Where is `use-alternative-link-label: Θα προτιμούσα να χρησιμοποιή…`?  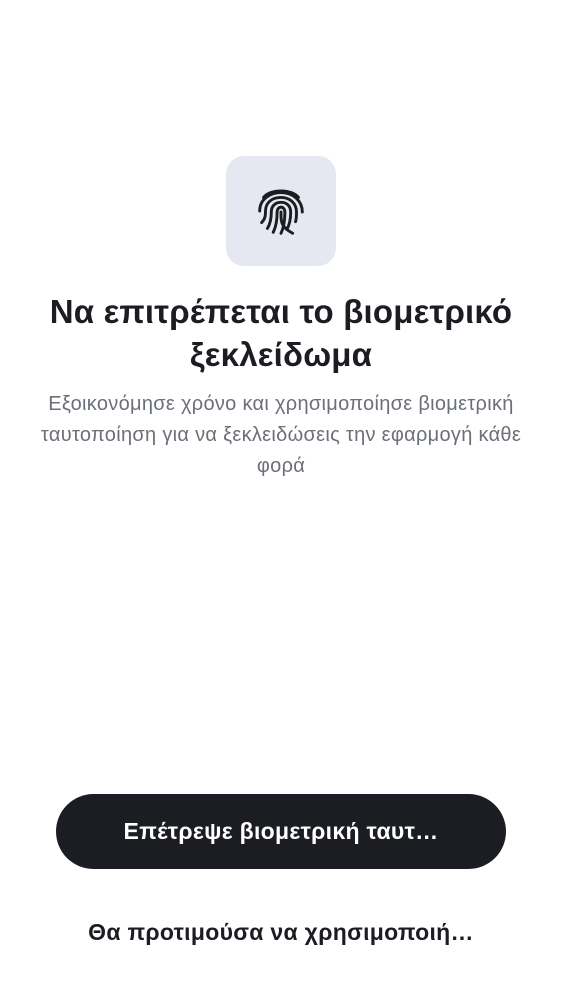 use-alternative-link-label: Θα προτιμούσα να χρησιμοποιή… is located at coordinates (281, 931).